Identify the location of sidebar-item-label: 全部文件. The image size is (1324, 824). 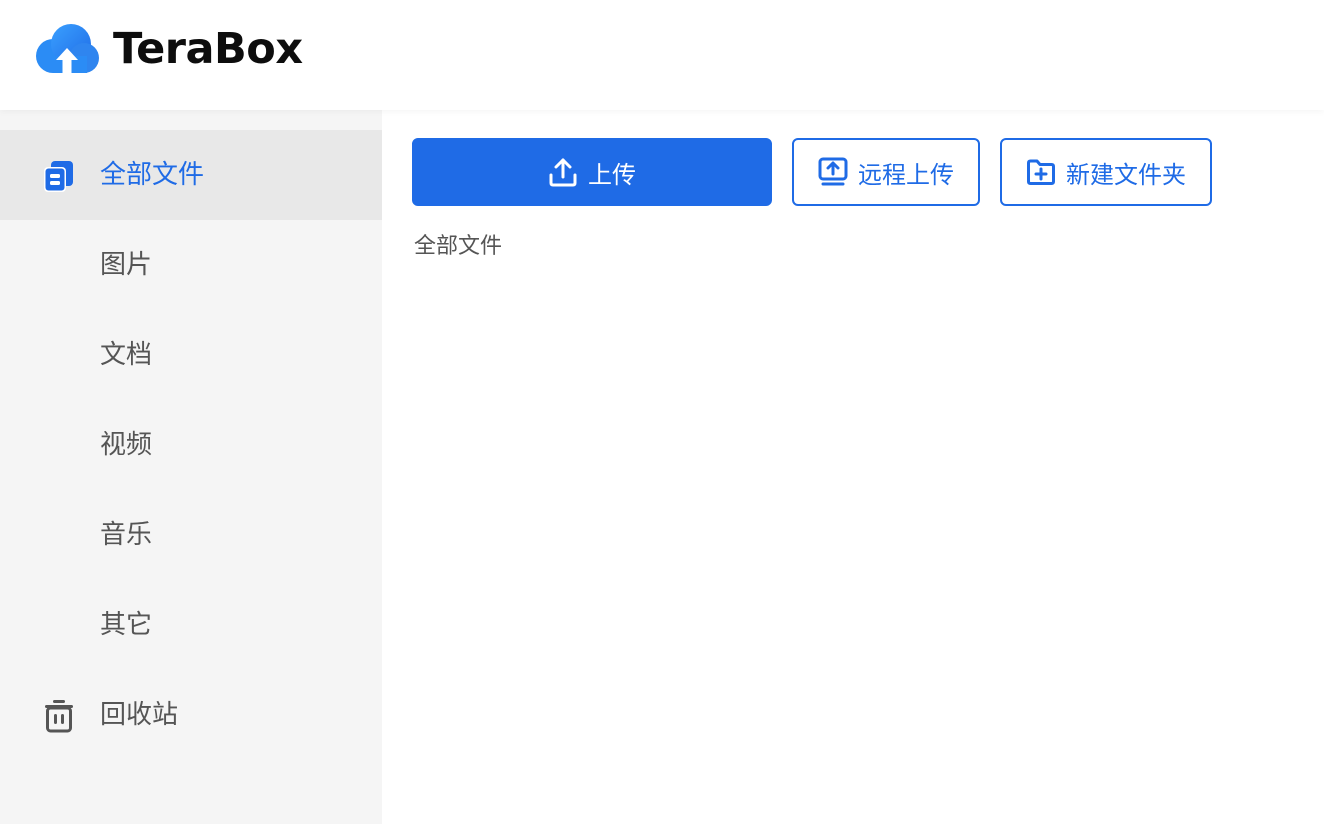
(152, 175).